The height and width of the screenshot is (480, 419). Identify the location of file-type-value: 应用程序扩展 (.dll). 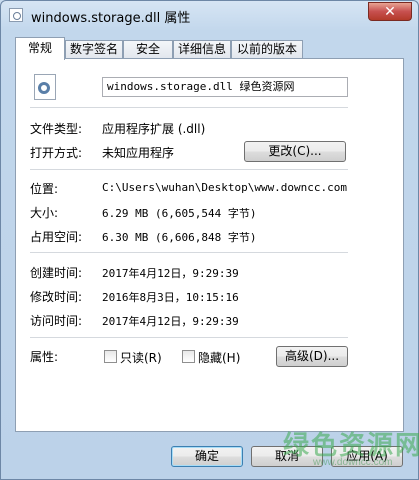
(154, 129).